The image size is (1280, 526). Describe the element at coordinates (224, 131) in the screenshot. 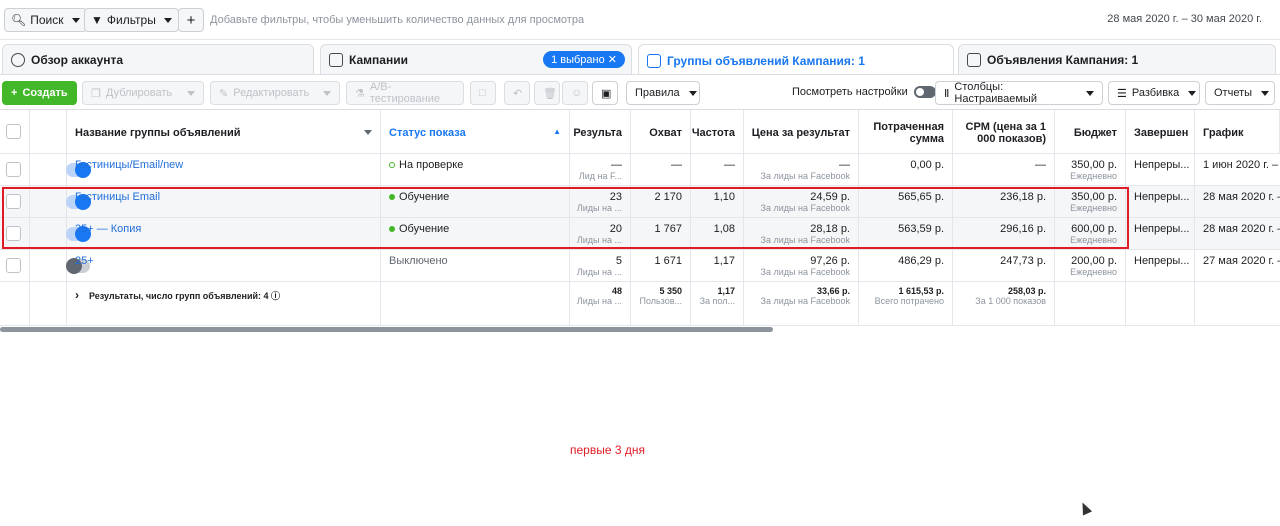

I see `col-name: Название группы объявлений` at that location.